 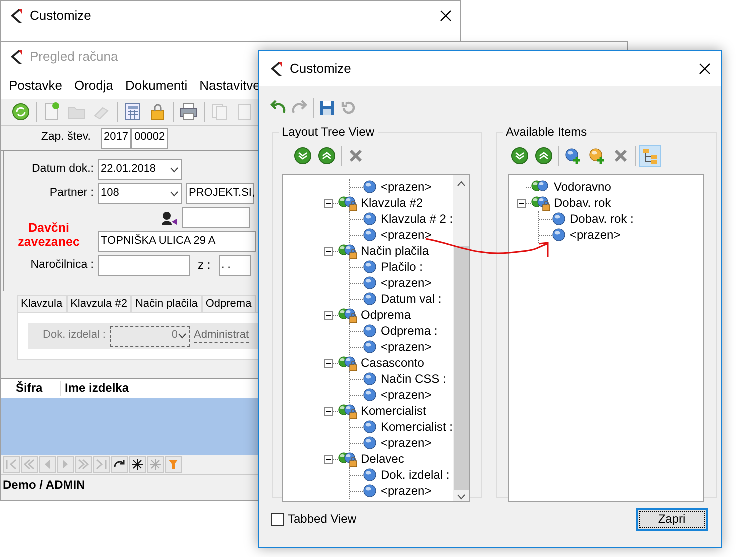 What do you see at coordinates (133, 112) in the screenshot?
I see `calculator-icon` at bounding box center [133, 112].